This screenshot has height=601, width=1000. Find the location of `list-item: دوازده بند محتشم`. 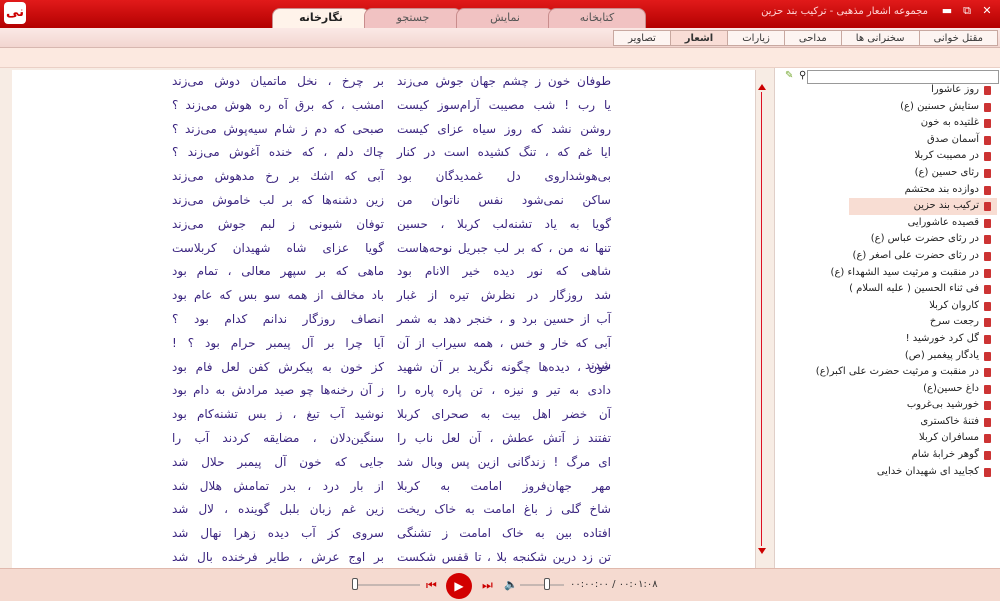

list-item: دوازده بند محتشم is located at coordinates (886, 190).